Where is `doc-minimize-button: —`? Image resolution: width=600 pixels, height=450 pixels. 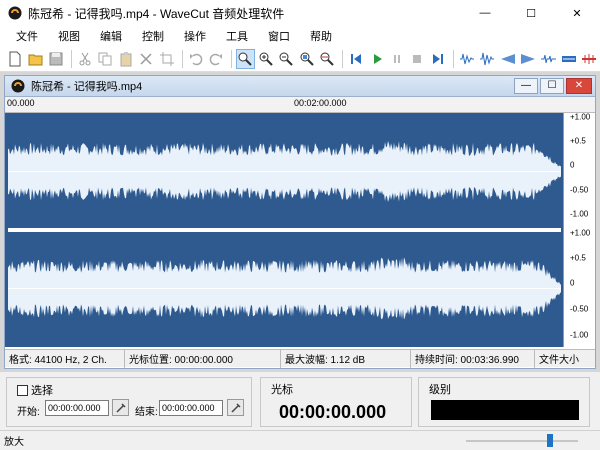 doc-minimize-button: — is located at coordinates (526, 86).